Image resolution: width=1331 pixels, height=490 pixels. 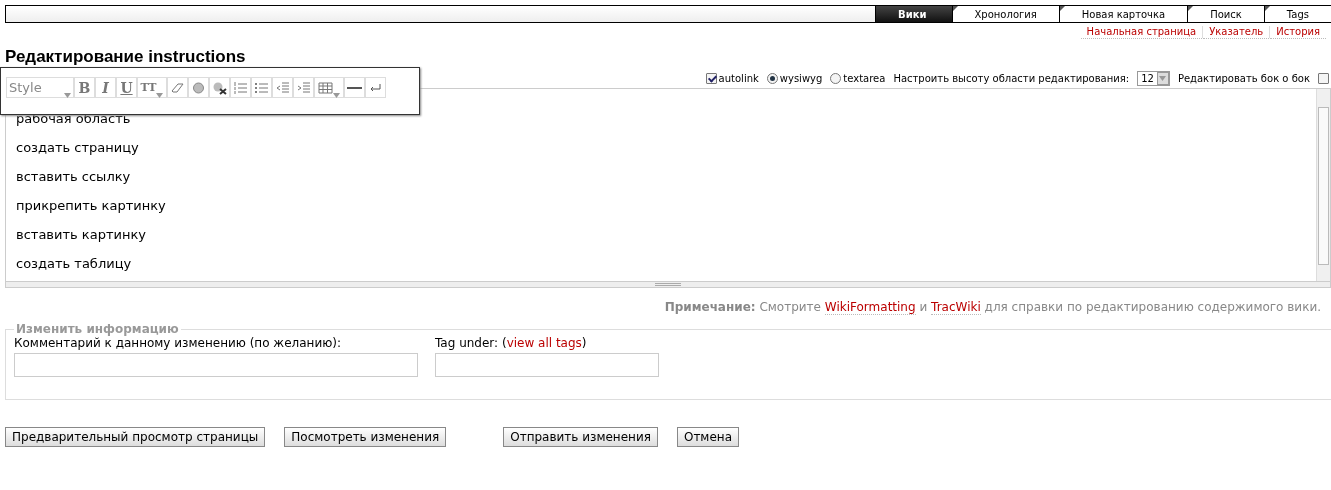 What do you see at coordinates (956, 307) in the screenshot?
I see `tracwiki-link: TracWiki` at bounding box center [956, 307].